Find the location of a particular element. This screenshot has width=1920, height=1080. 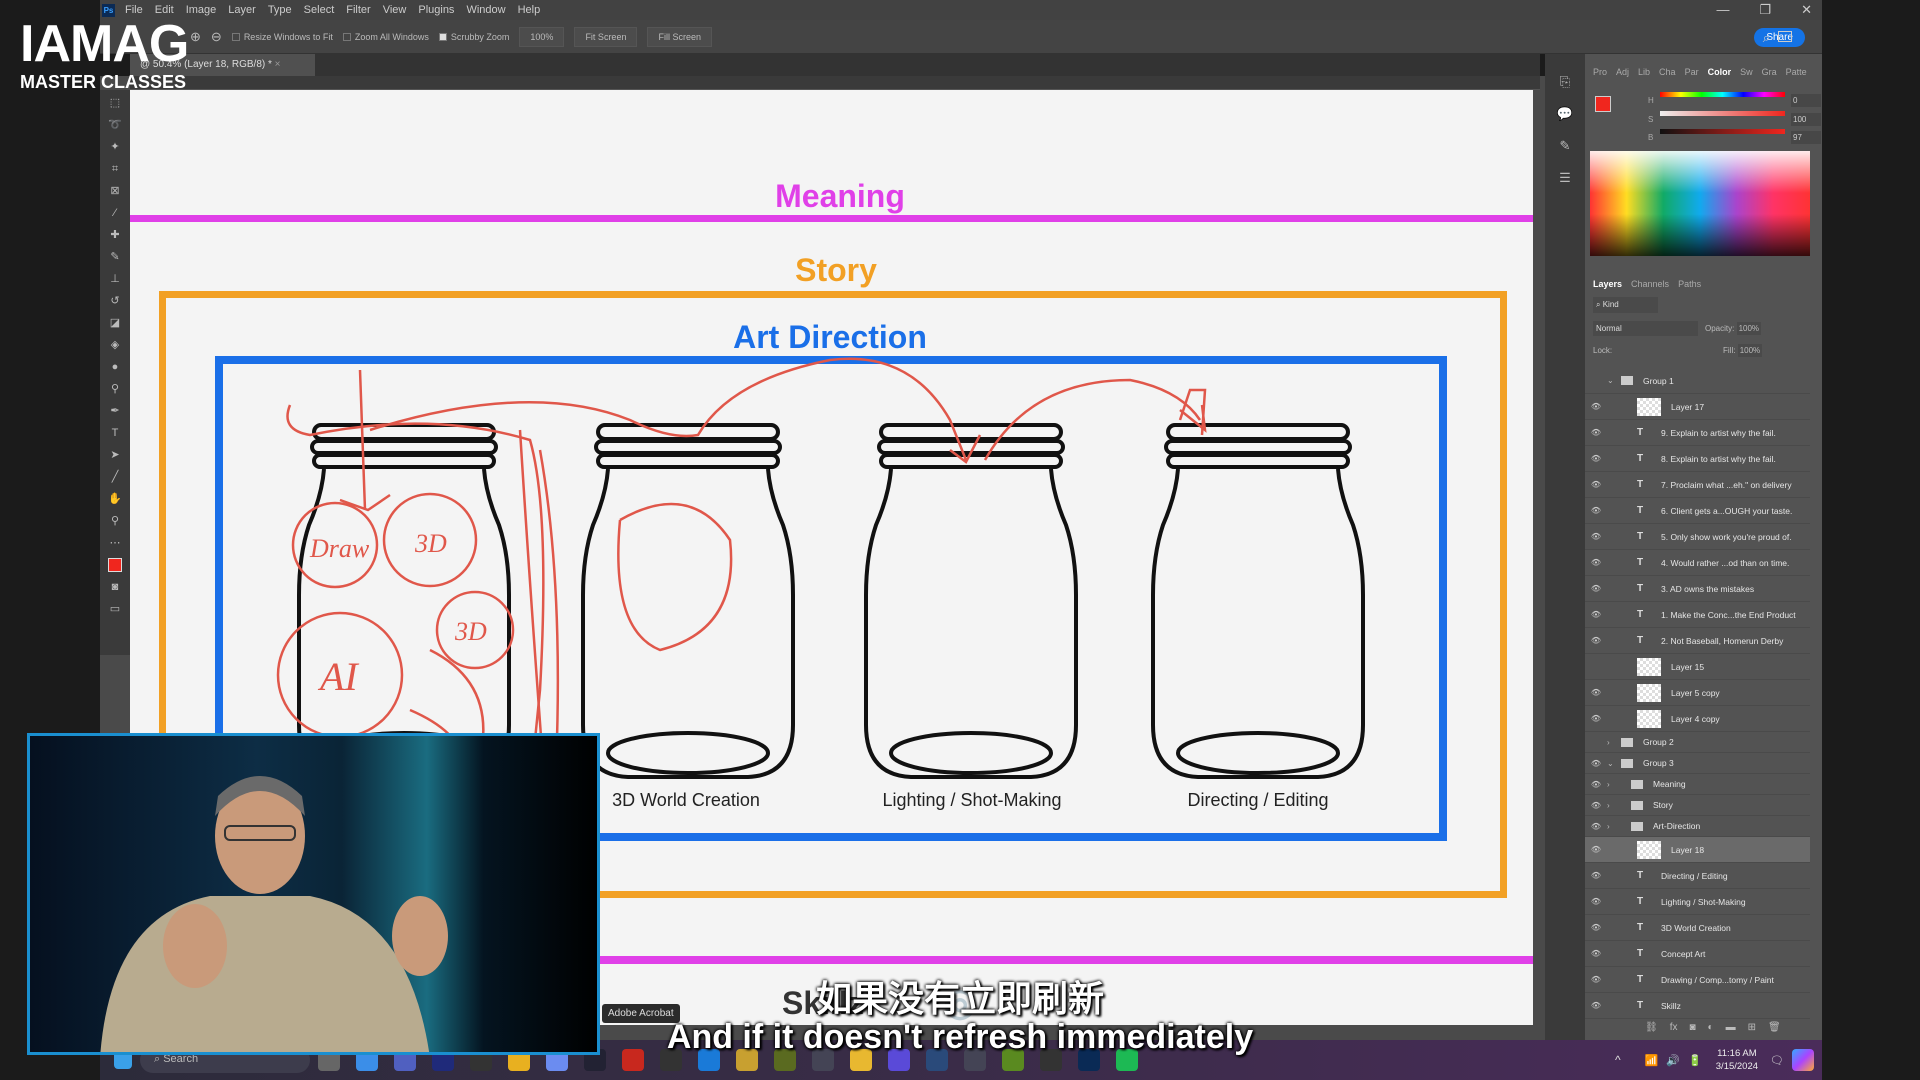

history-brush-icon: ↺ is located at coordinates (115, 301).